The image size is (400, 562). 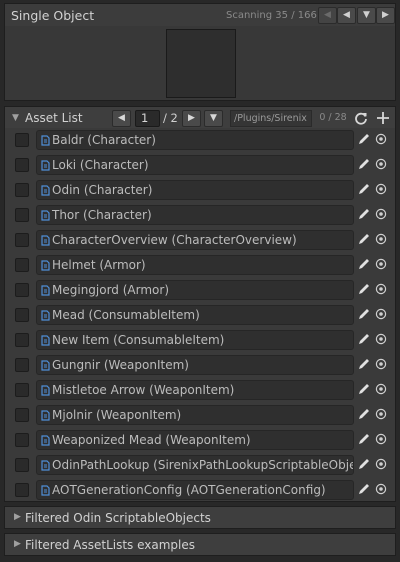 I want to click on prev-object-button: ◀, so click(x=346, y=15).